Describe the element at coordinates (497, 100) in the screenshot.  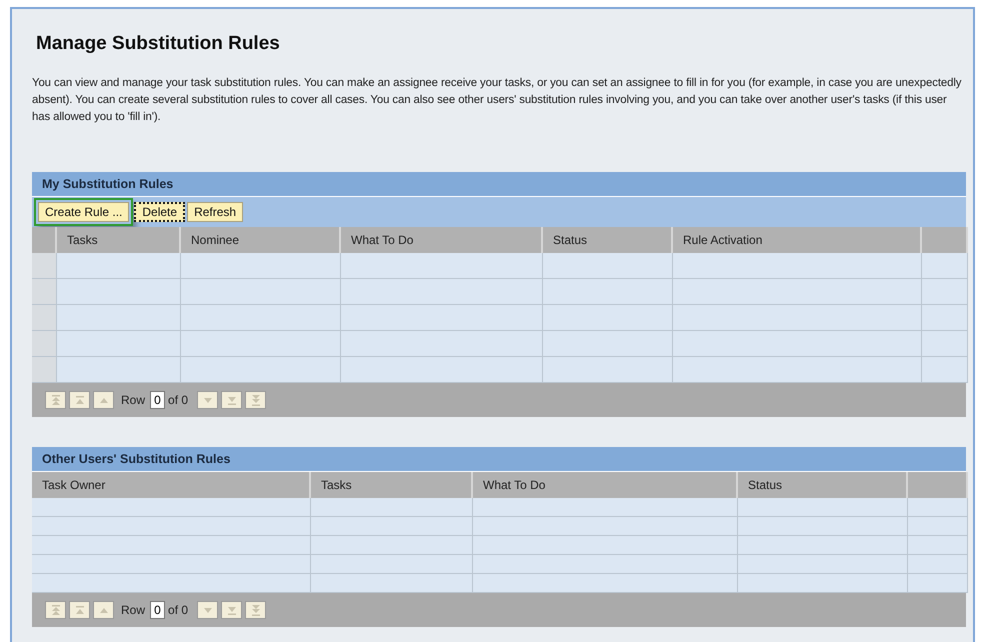
I see `description-text: You can view and manage your task substitution rules. You can make an assignee receive your tasks, or you can set an assignee to fill in for you (for example, in case you are unexpectedly absent). You can create several substitution rules to cover all cases. You can also see other users' substitution rules involving you, and you can take over another user's tasks (if this user has allowed you to 'fill in').` at that location.